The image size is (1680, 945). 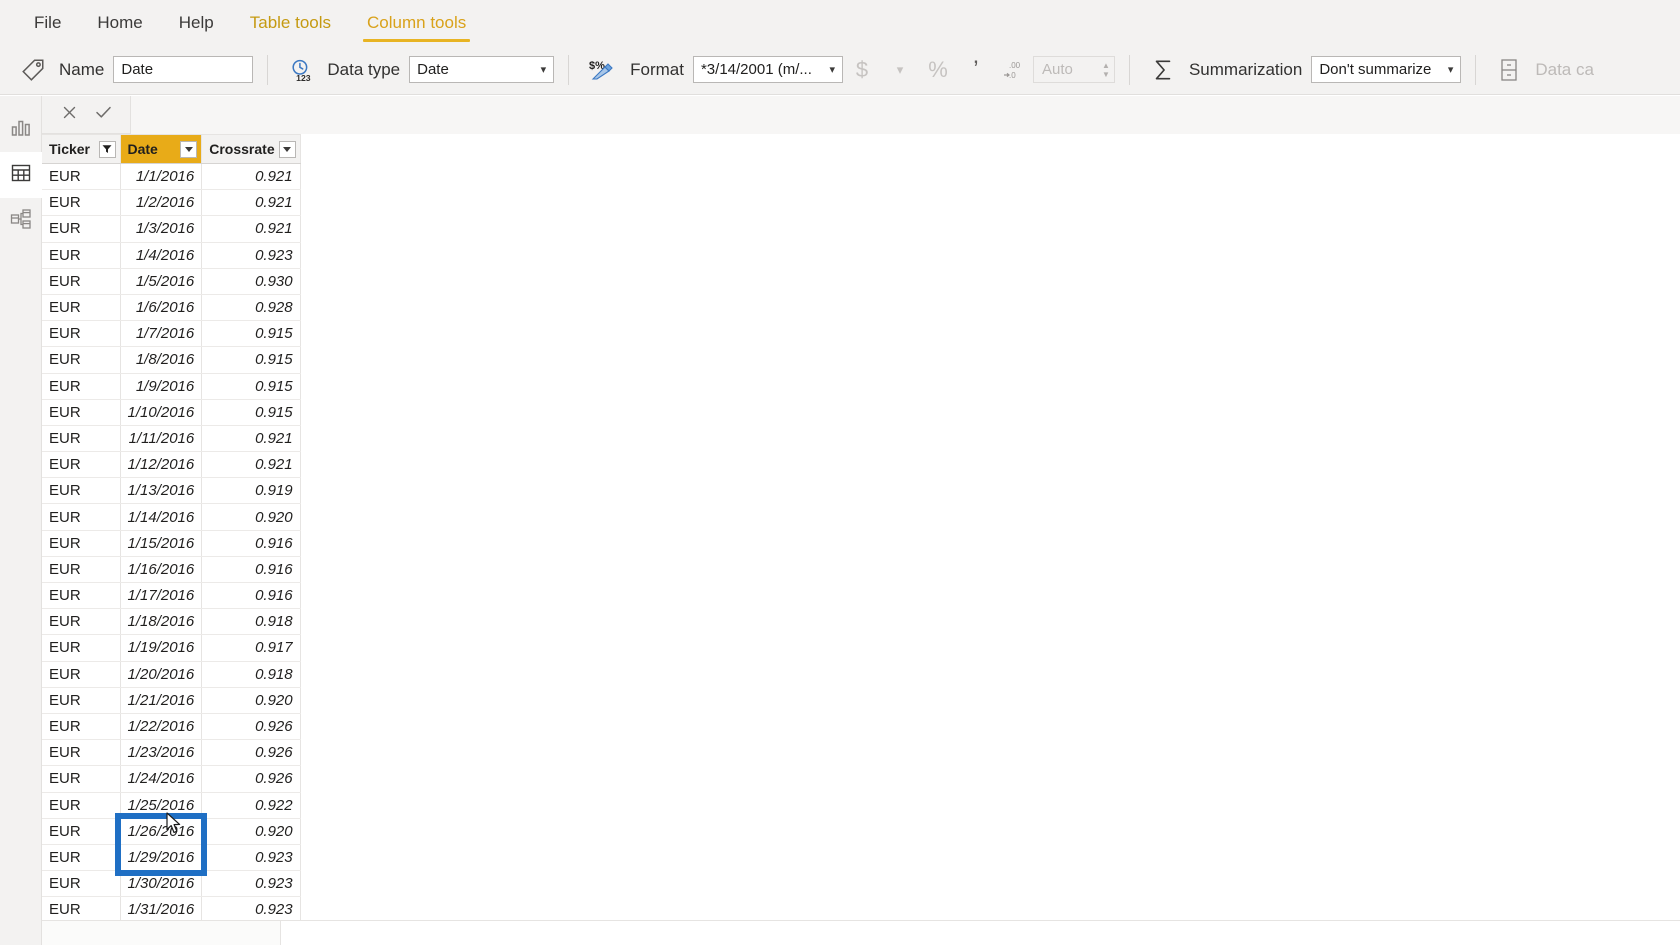 What do you see at coordinates (161, 622) in the screenshot?
I see `cell-date: 1/18/2016` at bounding box center [161, 622].